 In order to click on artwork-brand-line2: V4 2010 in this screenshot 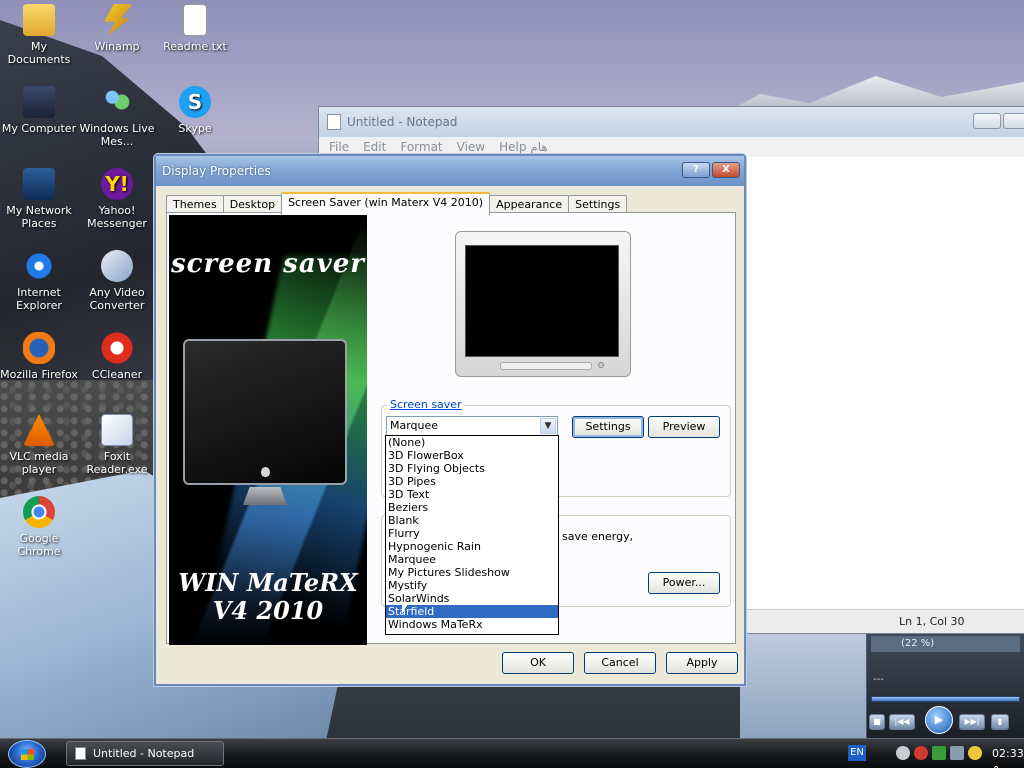, I will do `click(268, 610)`.